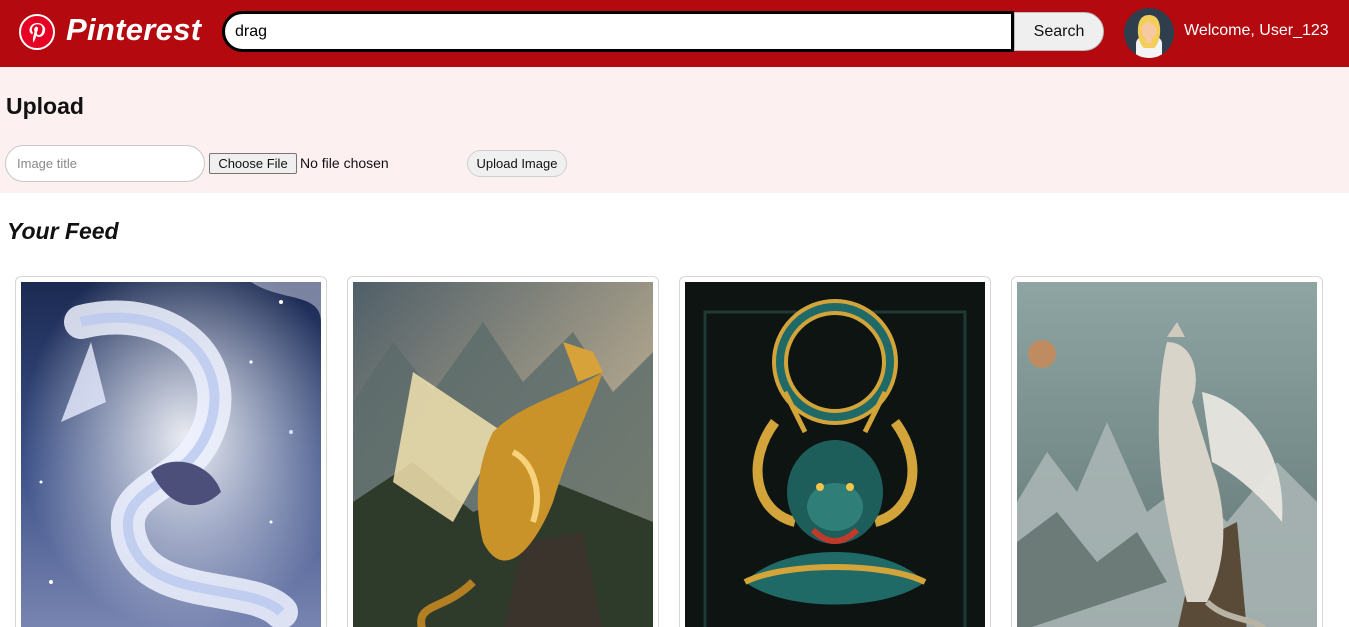 This screenshot has height=627, width=1349. I want to click on upload-image-button: Upload Image, so click(517, 163).